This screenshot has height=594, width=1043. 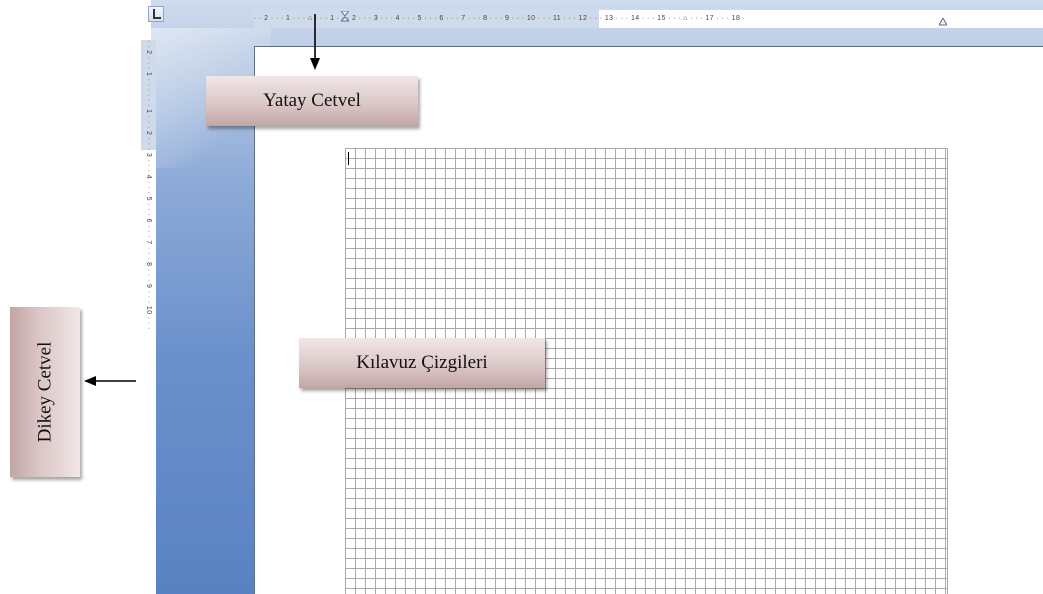 I want to click on horizontal-ruler-callout: Yatay Cetvel, so click(x=312, y=101).